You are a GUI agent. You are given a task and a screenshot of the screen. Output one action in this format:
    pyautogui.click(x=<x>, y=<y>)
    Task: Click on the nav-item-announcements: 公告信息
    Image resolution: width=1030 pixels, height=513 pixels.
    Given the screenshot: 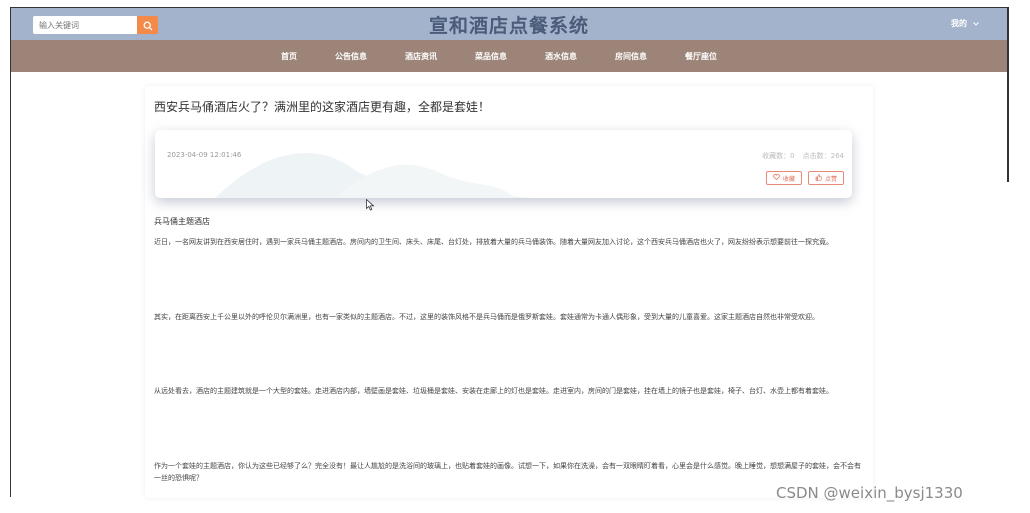 What is the action you would take?
    pyautogui.click(x=351, y=56)
    